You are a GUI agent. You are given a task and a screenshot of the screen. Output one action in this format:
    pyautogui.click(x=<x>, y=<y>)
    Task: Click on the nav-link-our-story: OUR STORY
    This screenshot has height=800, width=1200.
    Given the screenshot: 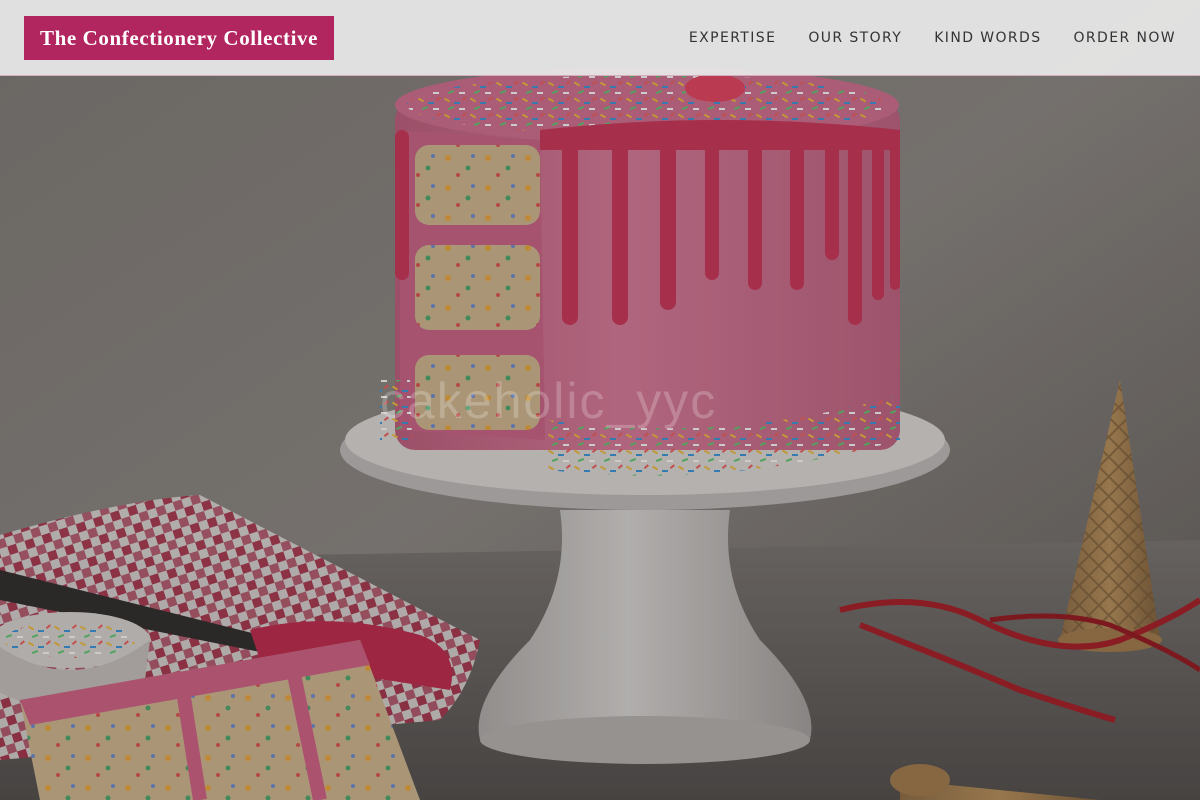 What is the action you would take?
    pyautogui.click(x=855, y=38)
    